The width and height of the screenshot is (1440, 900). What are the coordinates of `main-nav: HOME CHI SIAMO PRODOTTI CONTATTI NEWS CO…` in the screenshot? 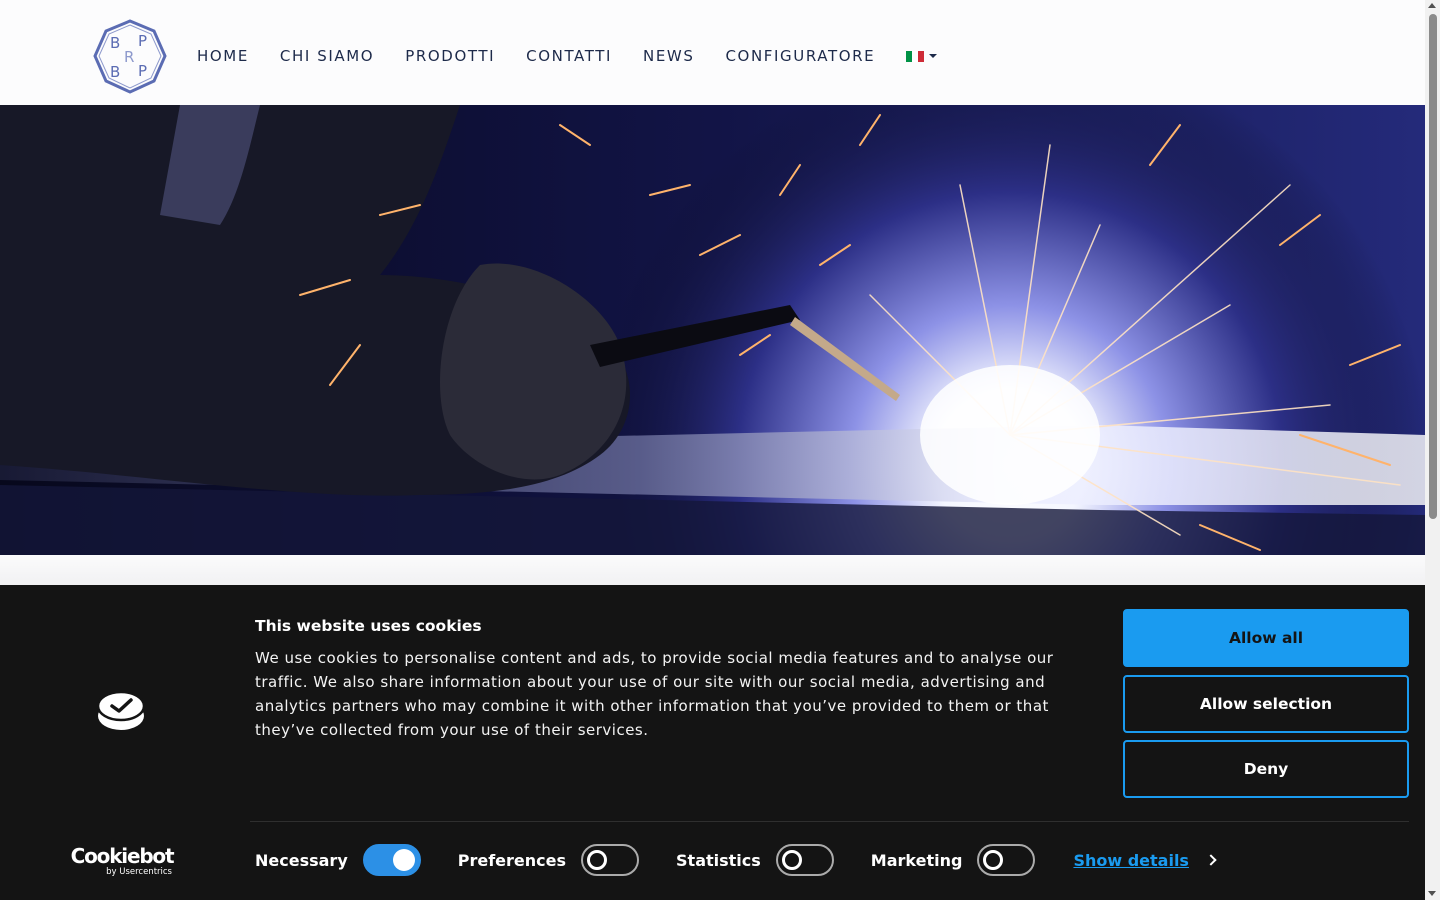 It's located at (567, 56).